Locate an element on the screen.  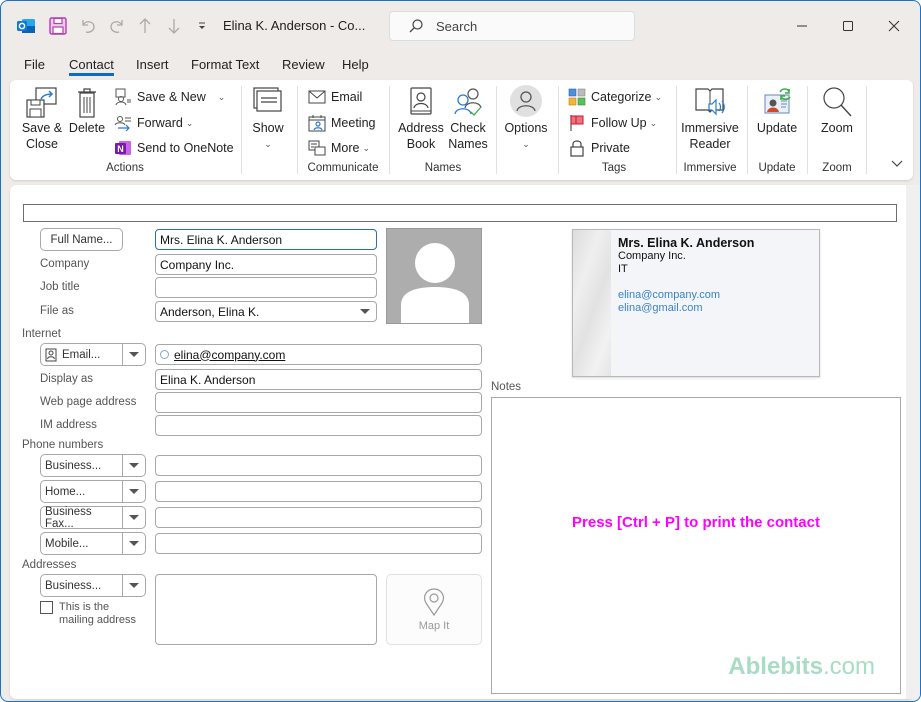
zoom-label: Zoom is located at coordinates (837, 128).